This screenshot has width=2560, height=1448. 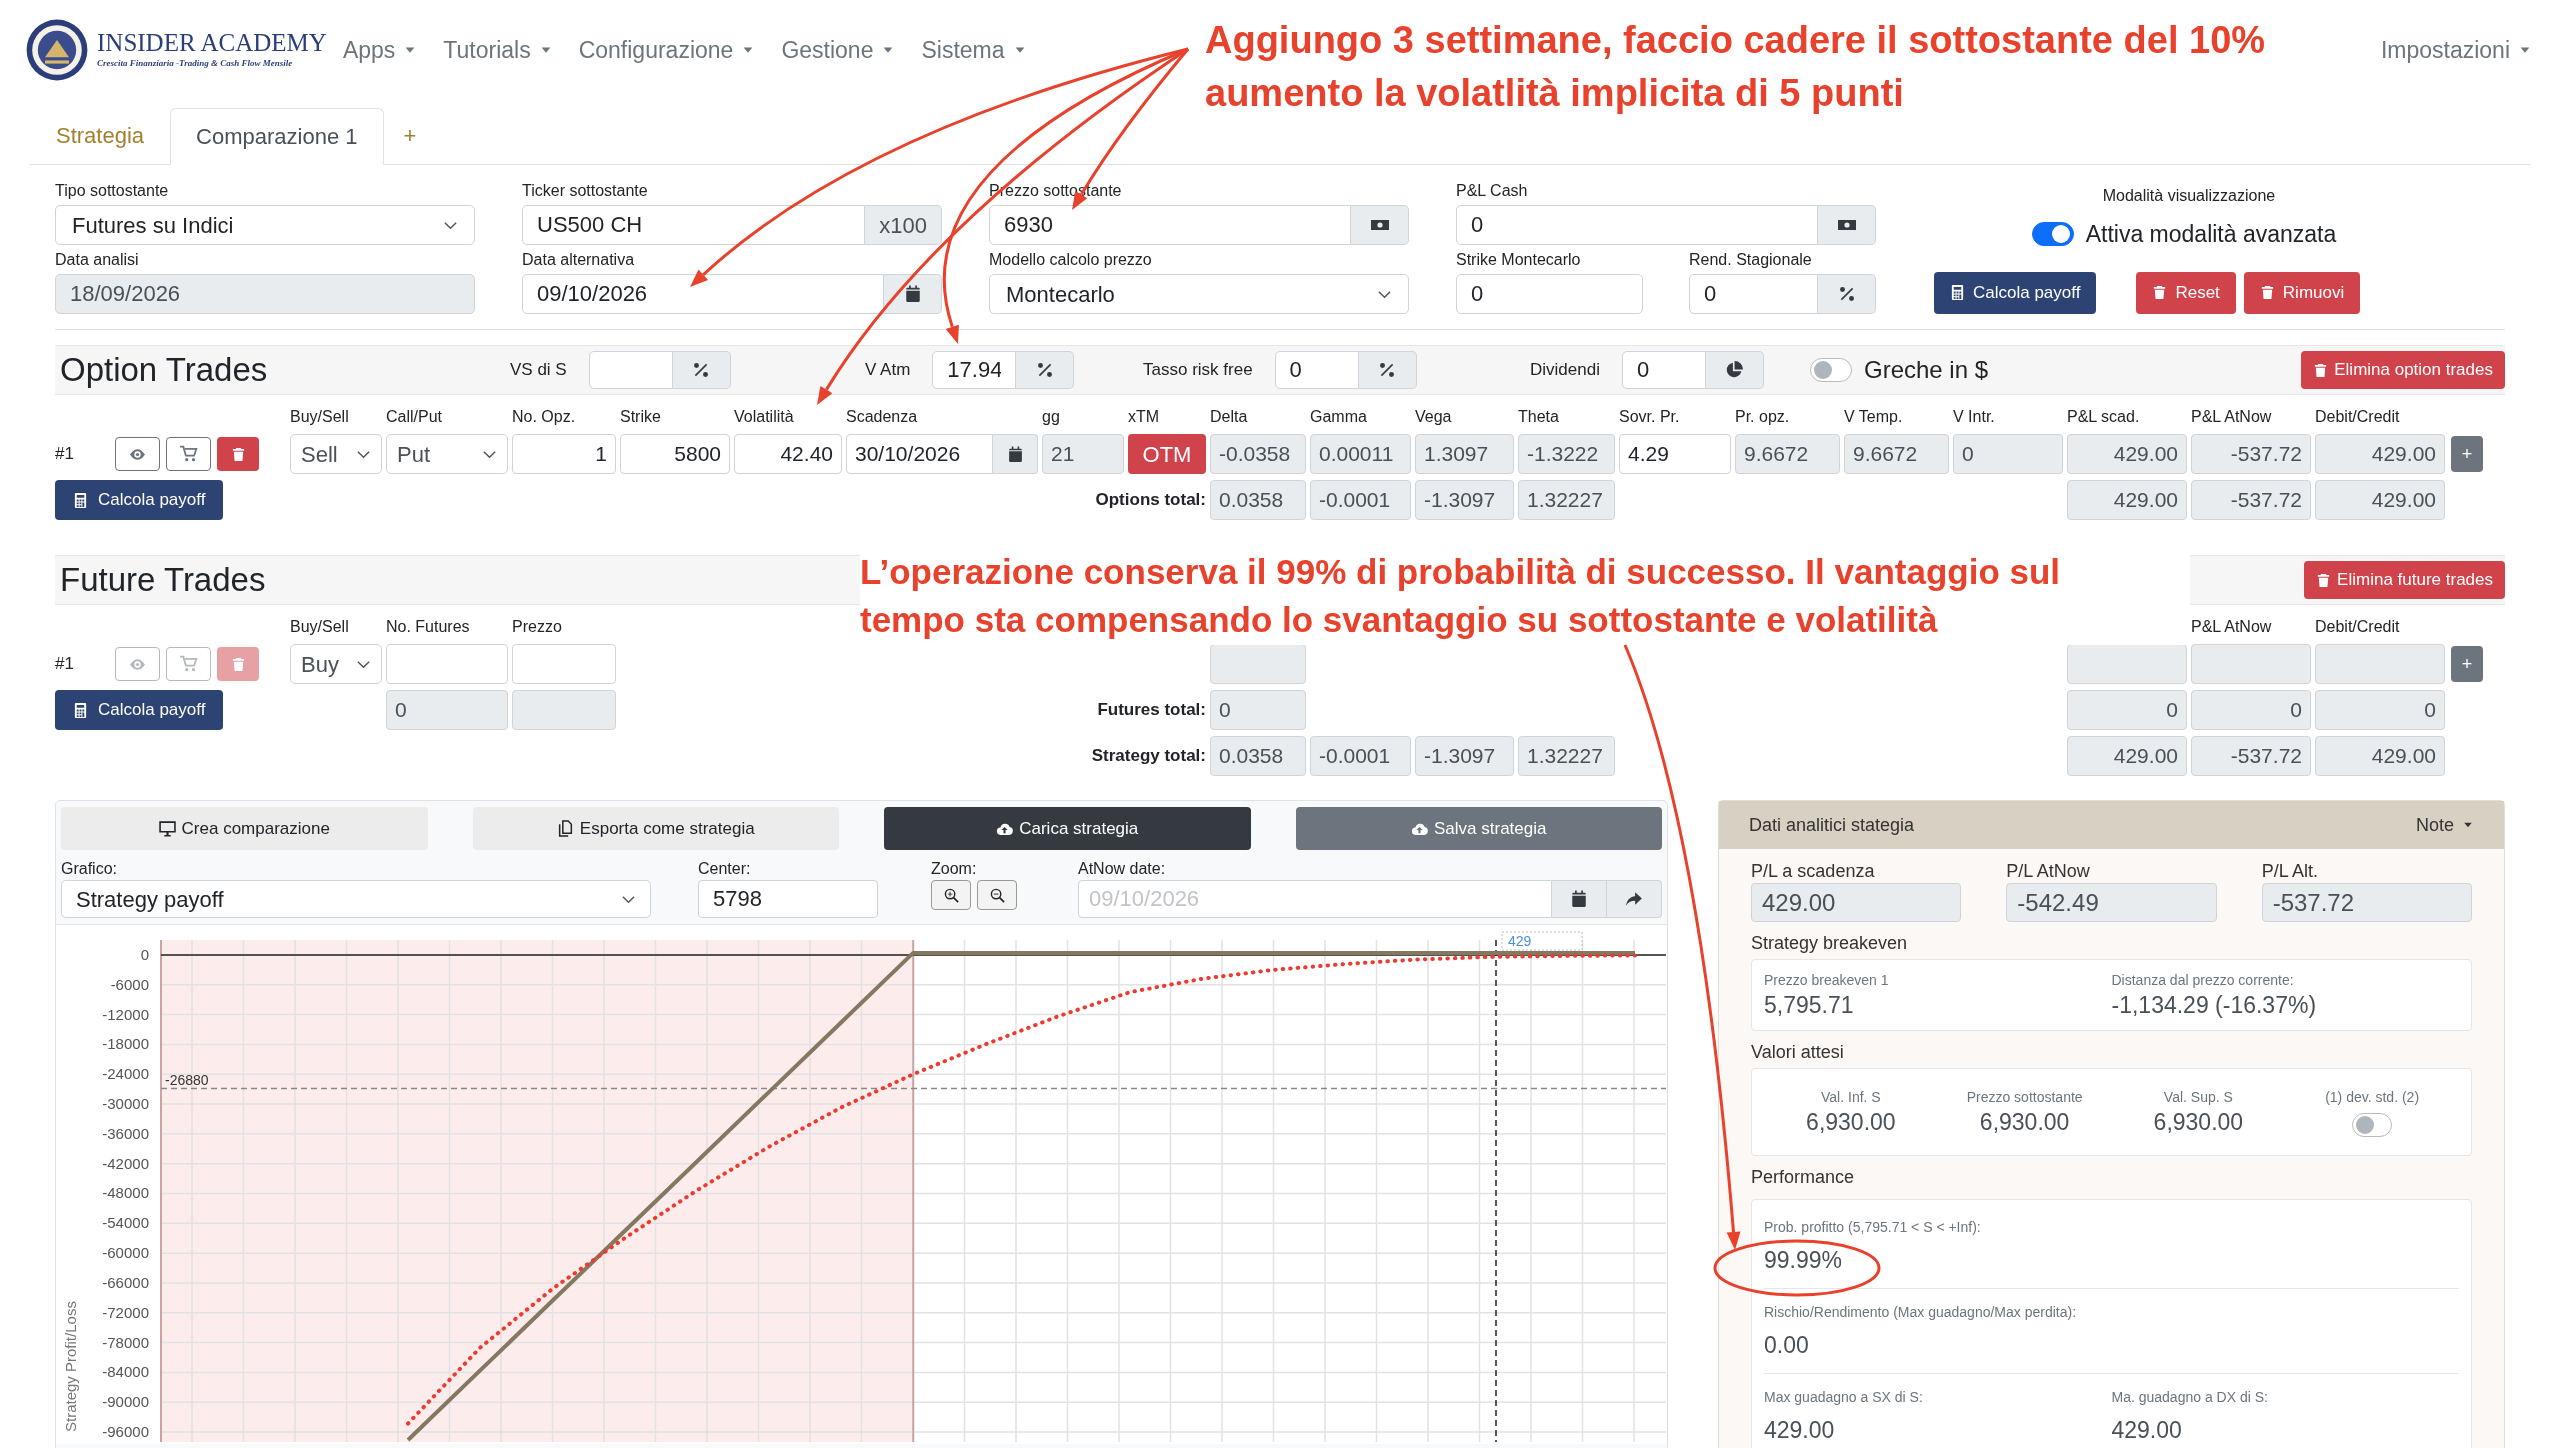 What do you see at coordinates (919, 454) in the screenshot?
I see `input-field: 30/10/2026` at bounding box center [919, 454].